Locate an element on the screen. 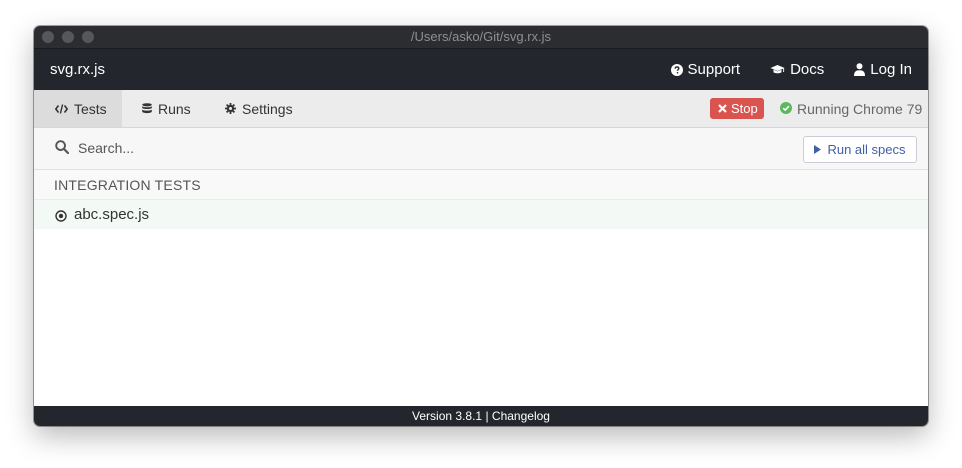 Image resolution: width=962 pixels, height=468 pixels. tab-tests-label: Tests is located at coordinates (90, 108).